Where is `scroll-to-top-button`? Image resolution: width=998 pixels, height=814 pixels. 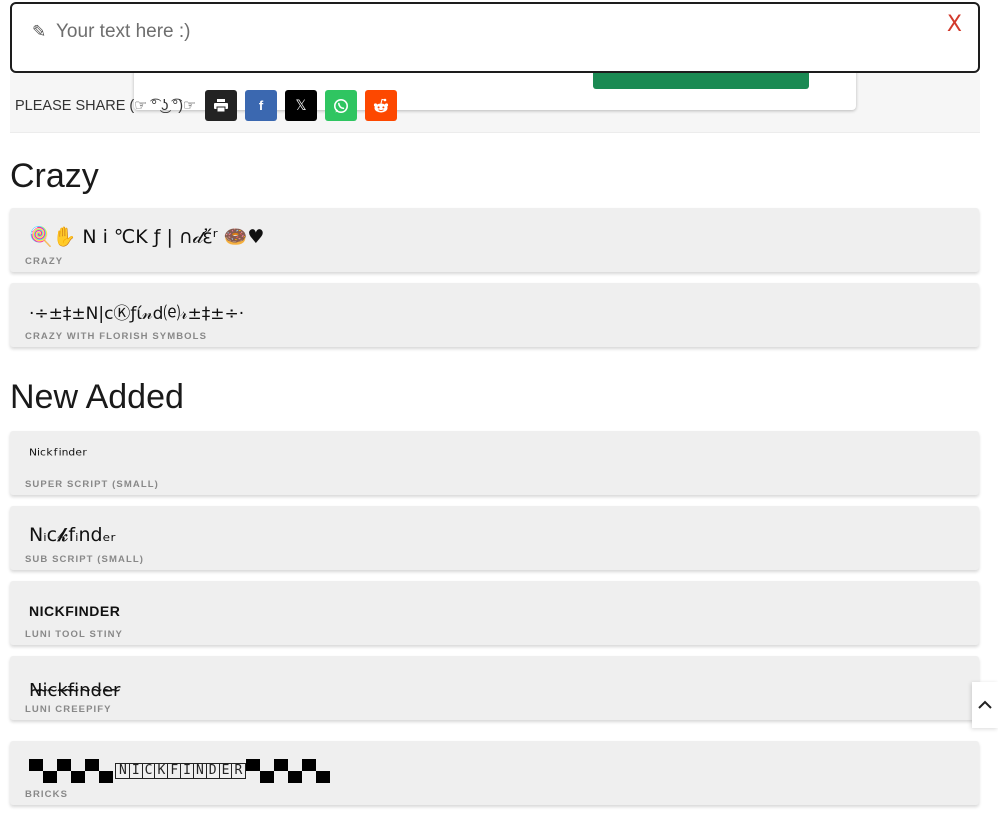 scroll-to-top-button is located at coordinates (985, 705).